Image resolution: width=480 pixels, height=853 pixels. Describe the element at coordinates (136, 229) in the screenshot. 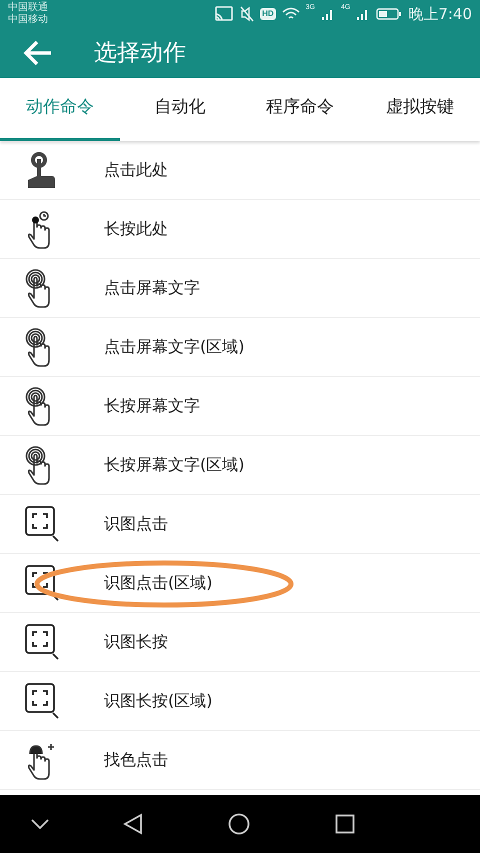

I see `action-label: 长按此处` at that location.